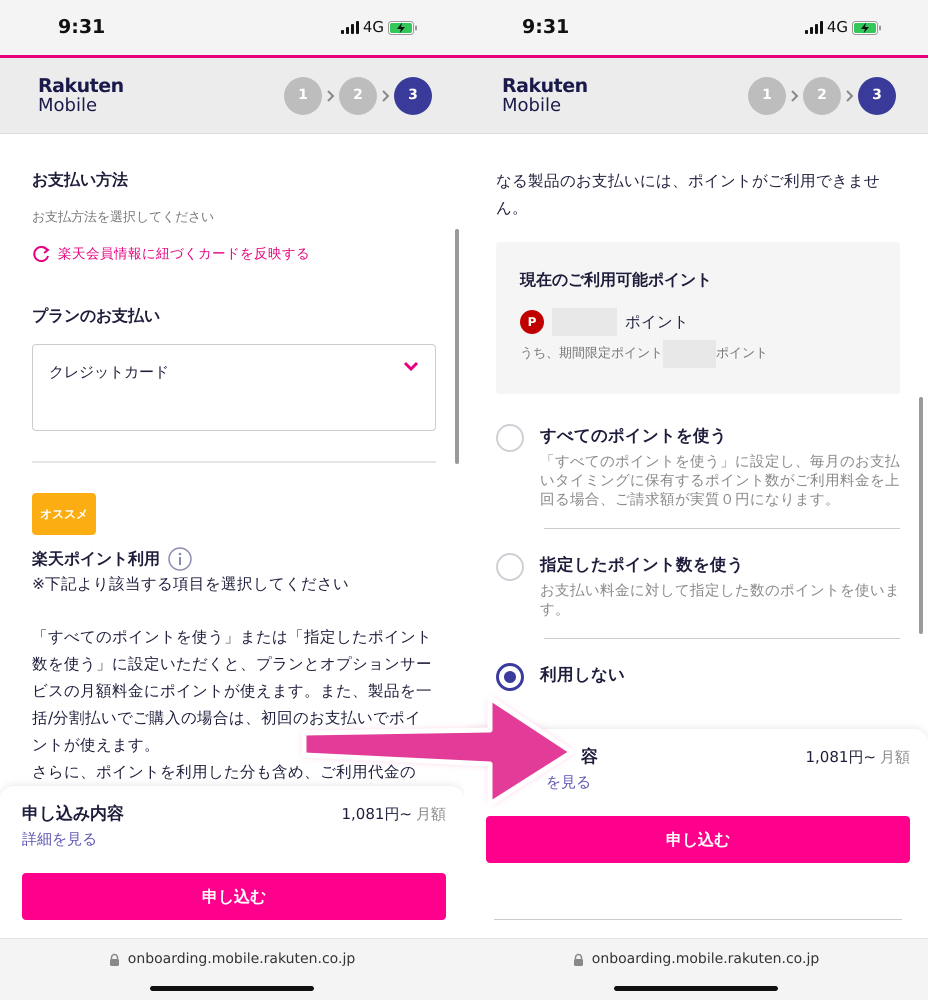  Describe the element at coordinates (41, 253) in the screenshot. I see `refresh-icon` at that location.